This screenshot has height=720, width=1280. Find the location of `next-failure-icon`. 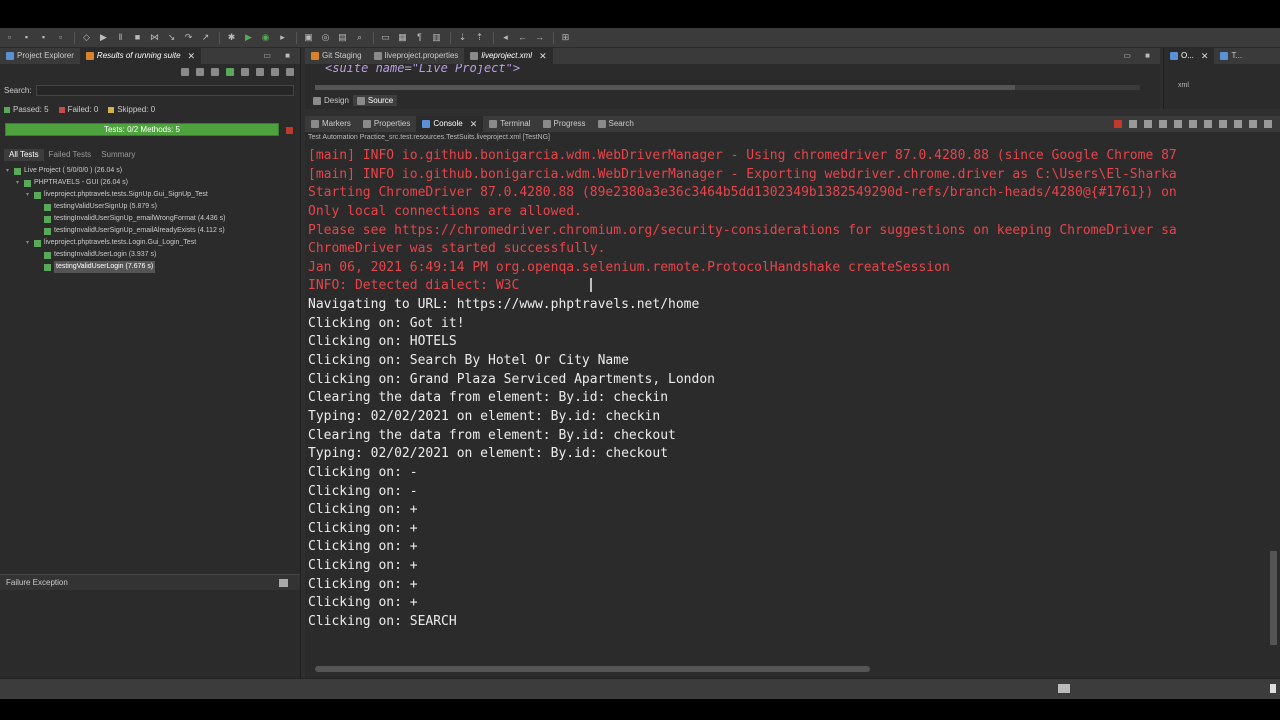

next-failure-icon is located at coordinates (200, 72).